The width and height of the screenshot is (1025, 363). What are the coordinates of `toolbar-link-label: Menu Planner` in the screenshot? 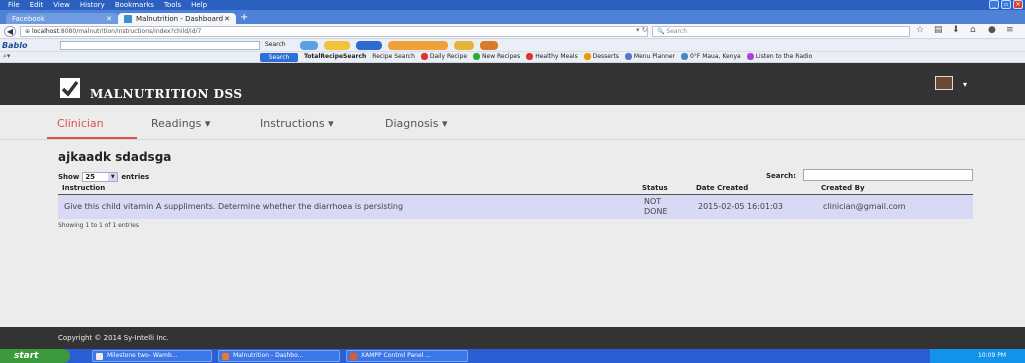 It's located at (654, 56).